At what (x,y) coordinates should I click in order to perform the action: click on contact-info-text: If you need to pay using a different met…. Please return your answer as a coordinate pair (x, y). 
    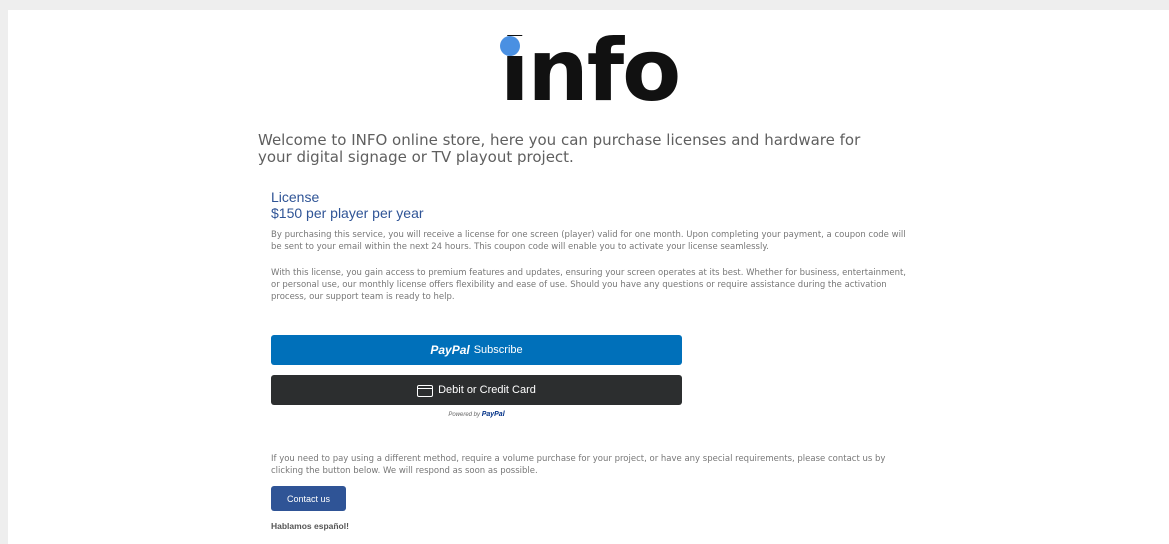
    Looking at the image, I should click on (578, 465).